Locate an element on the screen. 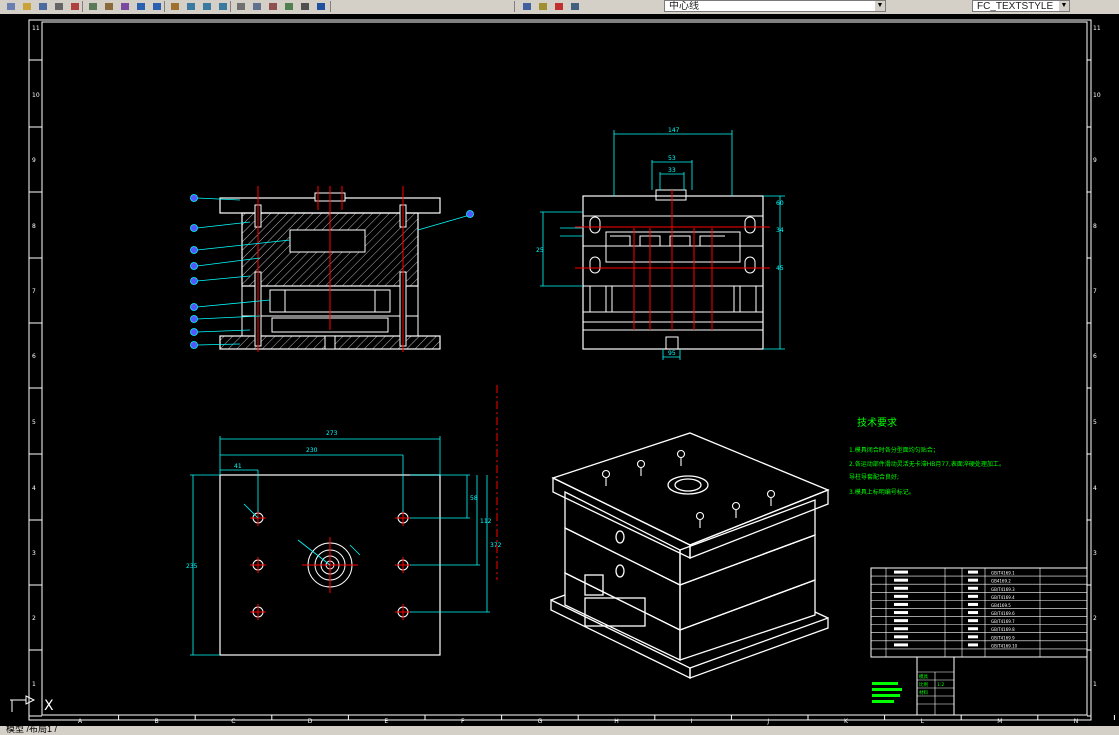 The image size is (1119, 735). title-block-text: 1:2 is located at coordinates (940, 685).